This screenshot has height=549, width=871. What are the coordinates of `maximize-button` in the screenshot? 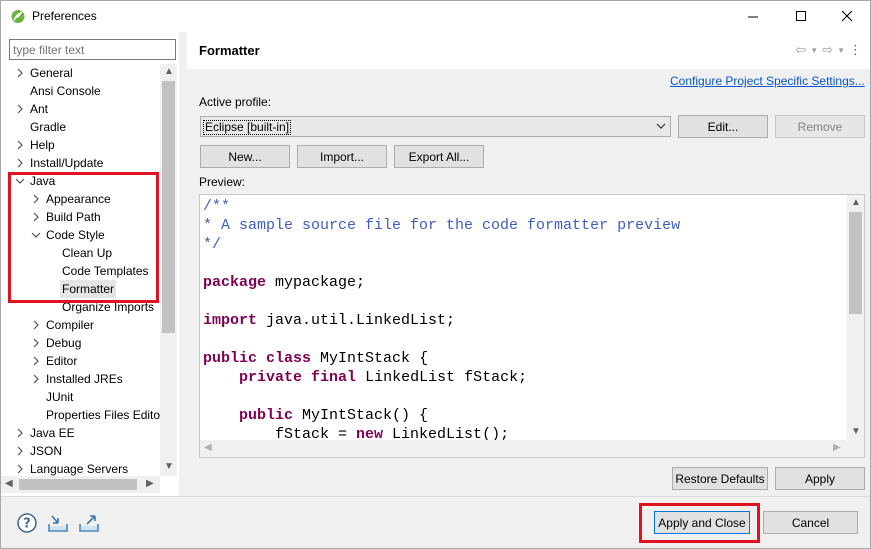 It's located at (801, 16).